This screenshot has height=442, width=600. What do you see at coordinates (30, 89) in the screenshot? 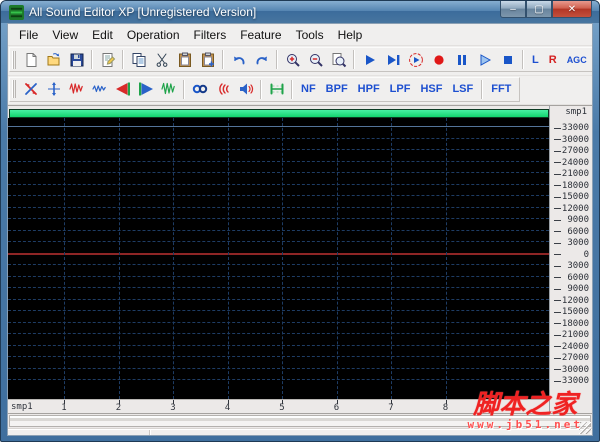
I see `swap-channels-button` at bounding box center [30, 89].